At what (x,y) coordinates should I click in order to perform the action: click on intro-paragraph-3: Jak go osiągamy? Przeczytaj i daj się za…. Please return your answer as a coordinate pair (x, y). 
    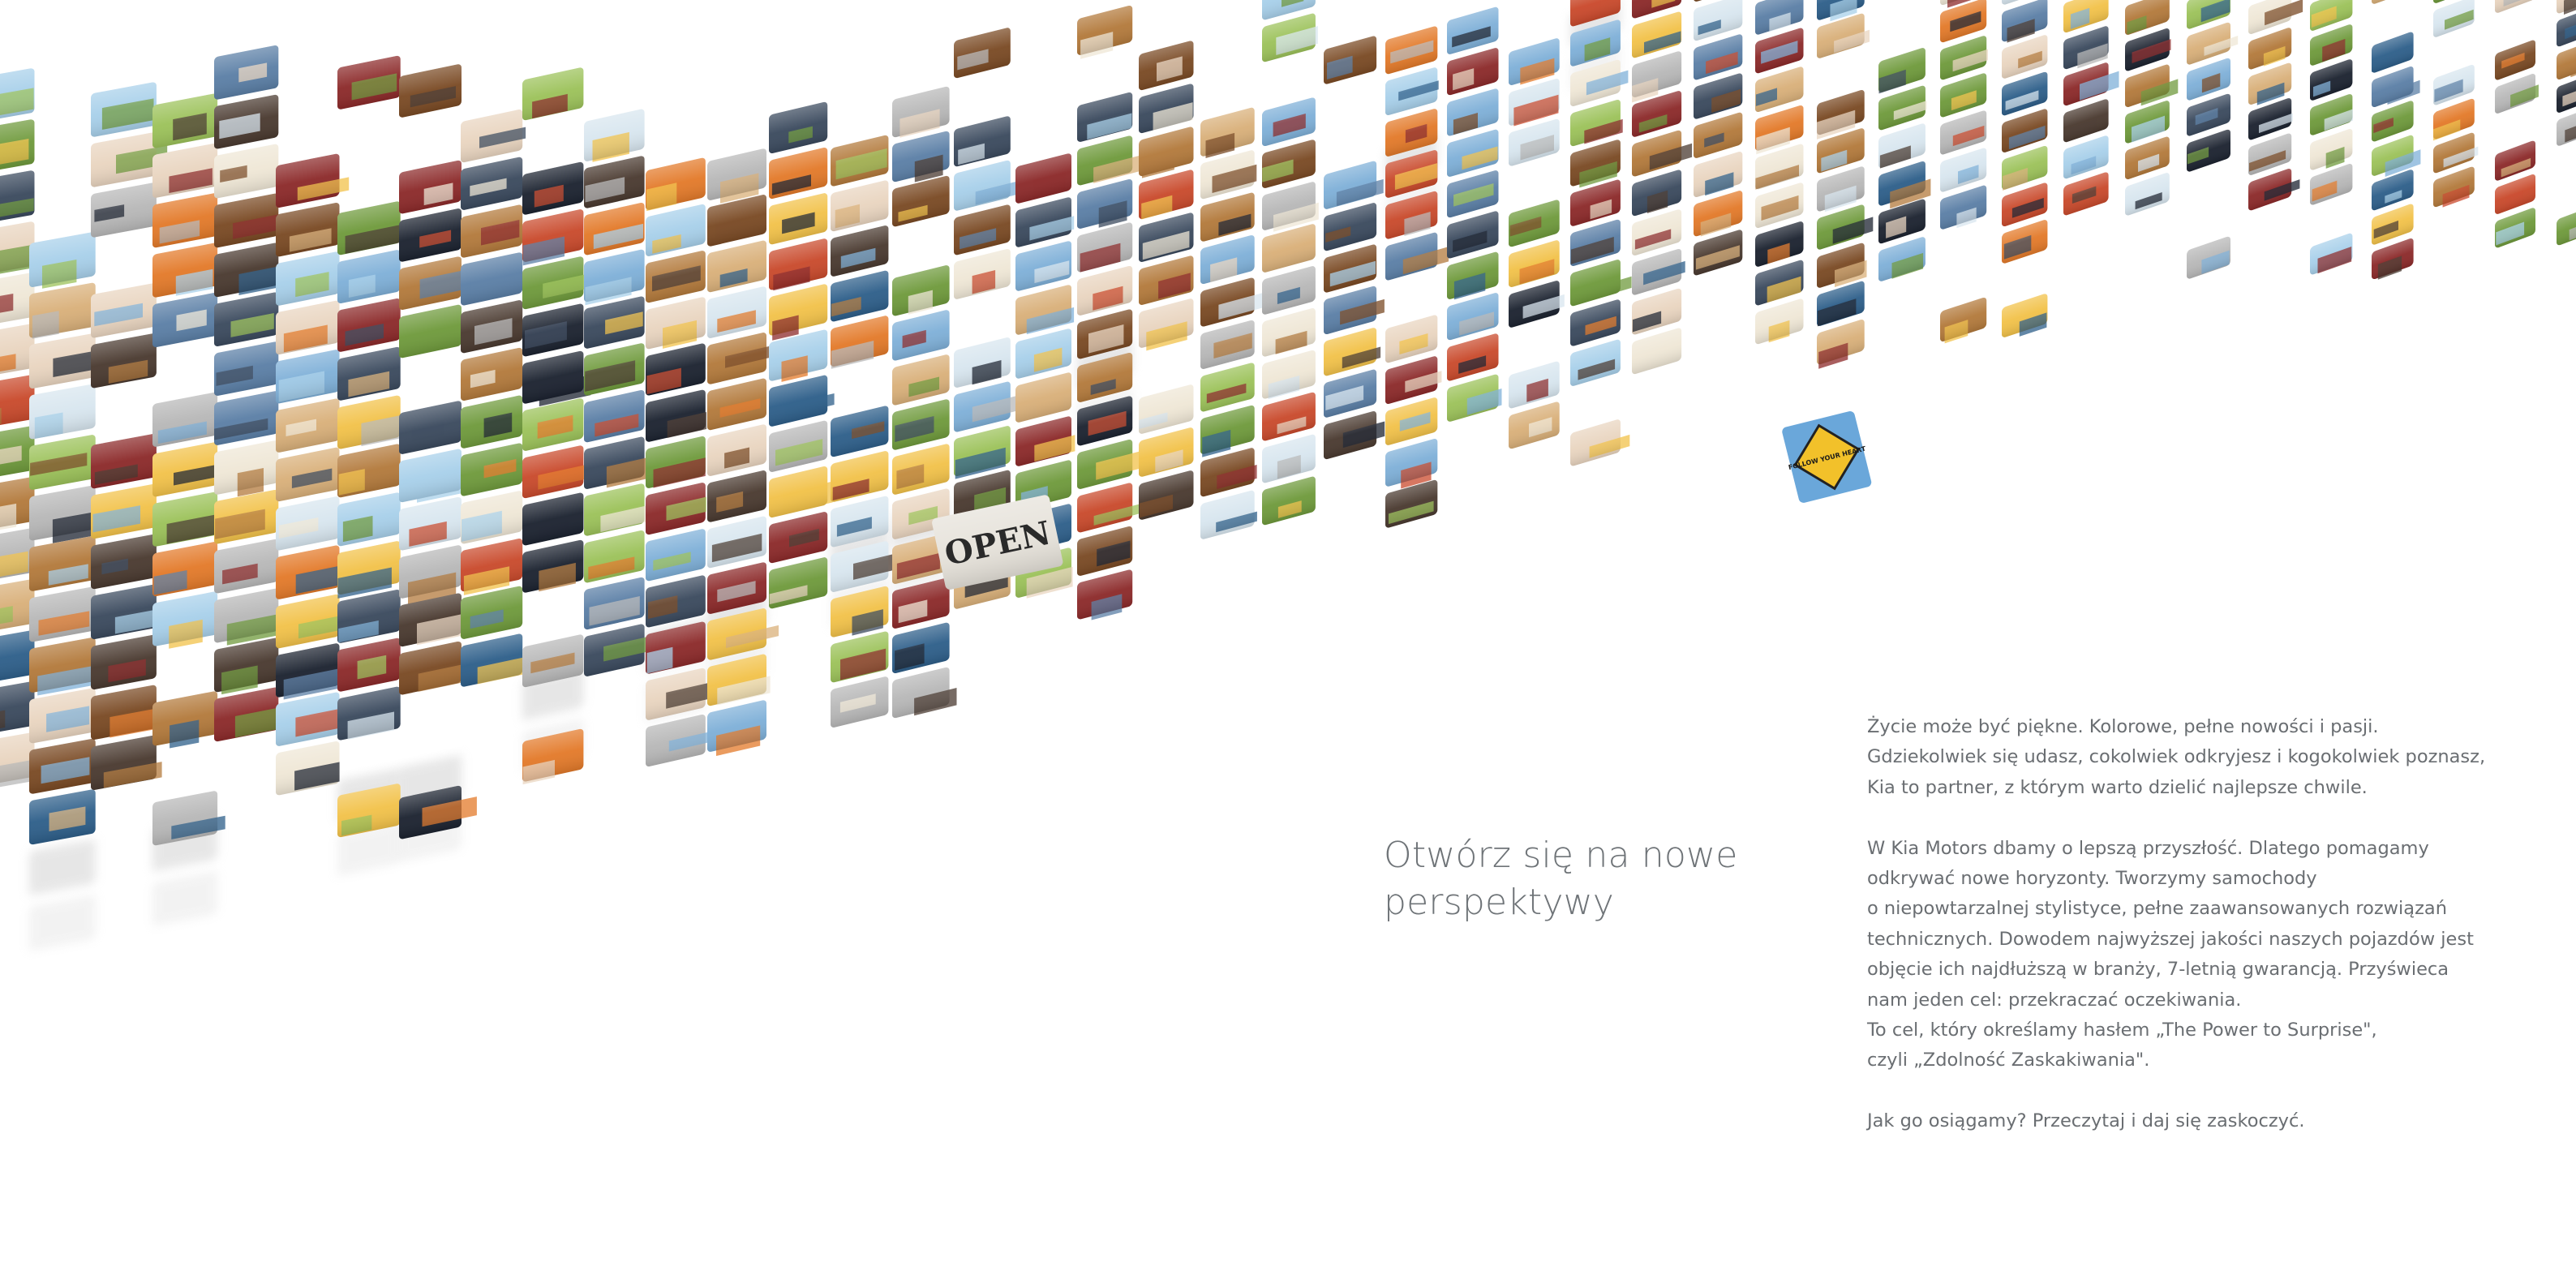
    Looking at the image, I should click on (2187, 1121).